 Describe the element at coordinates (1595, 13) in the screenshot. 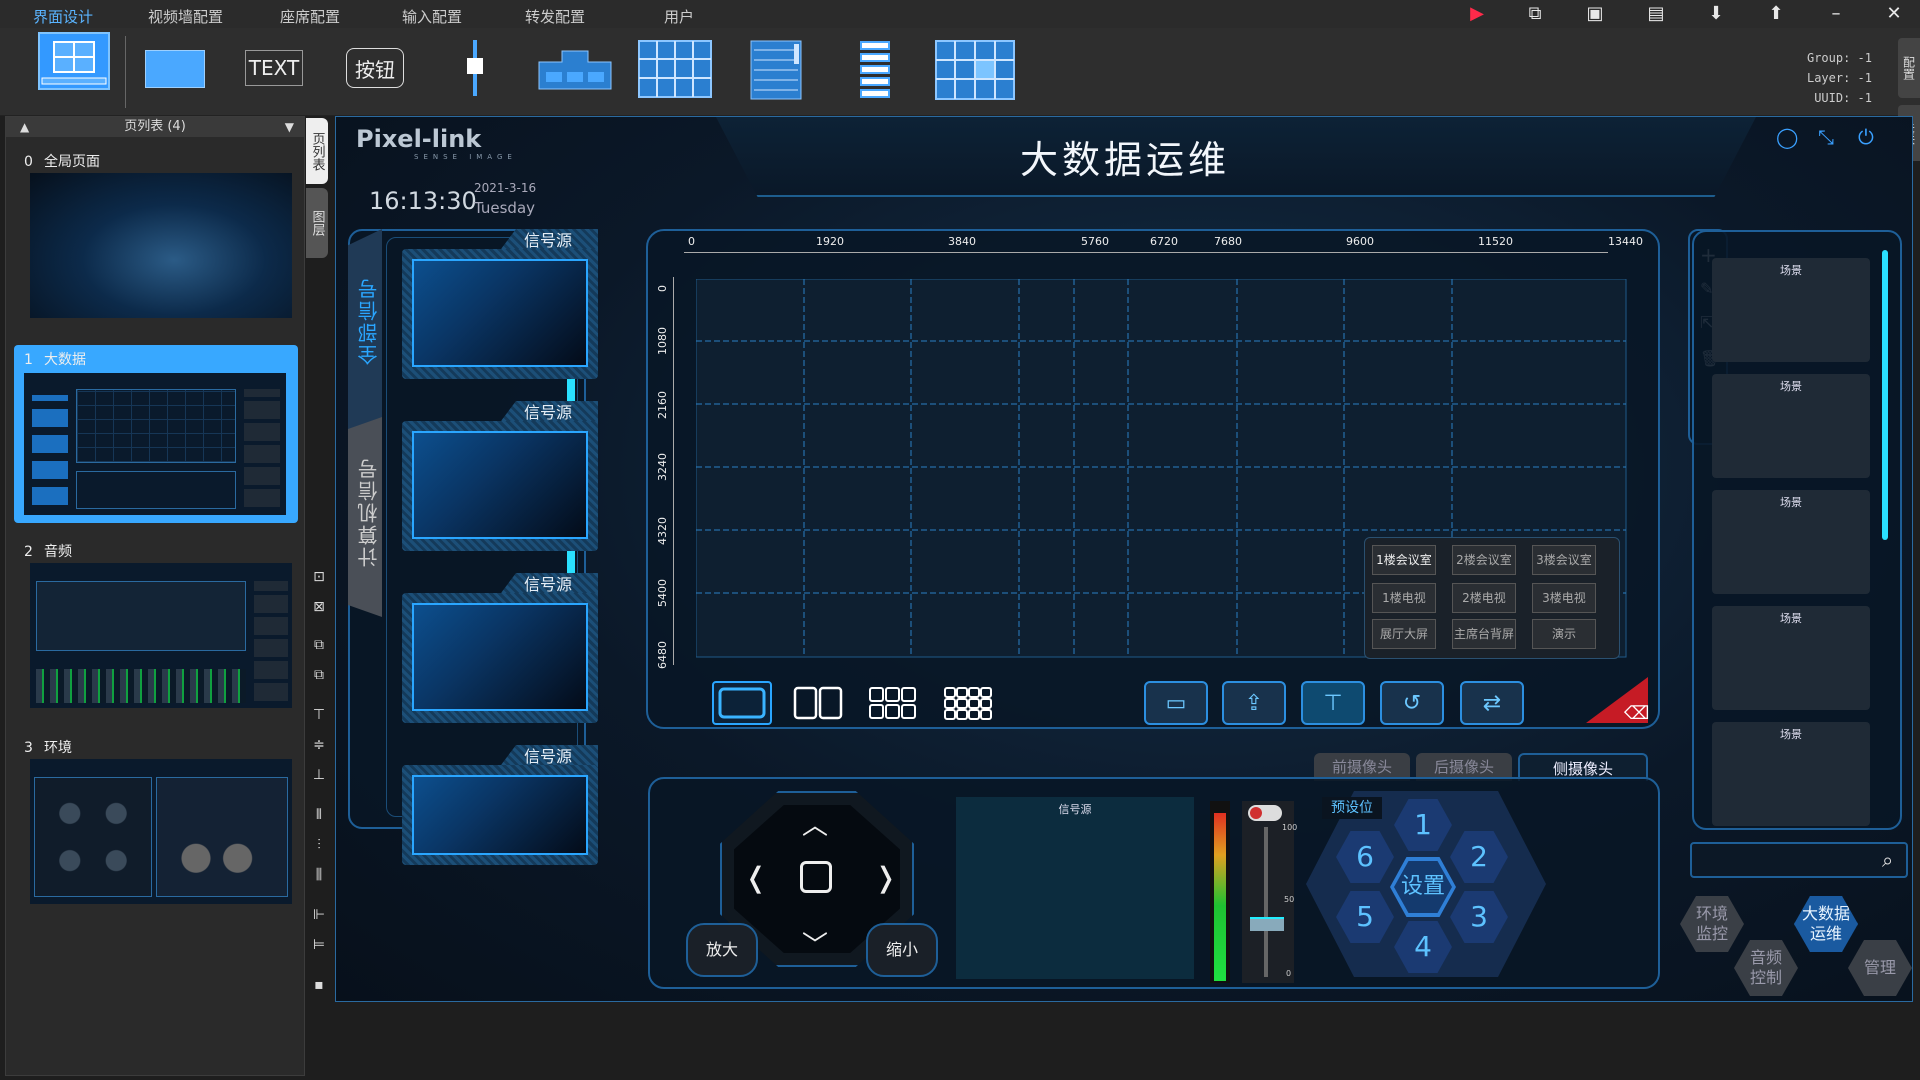

I see `open-icon: ▣` at that location.